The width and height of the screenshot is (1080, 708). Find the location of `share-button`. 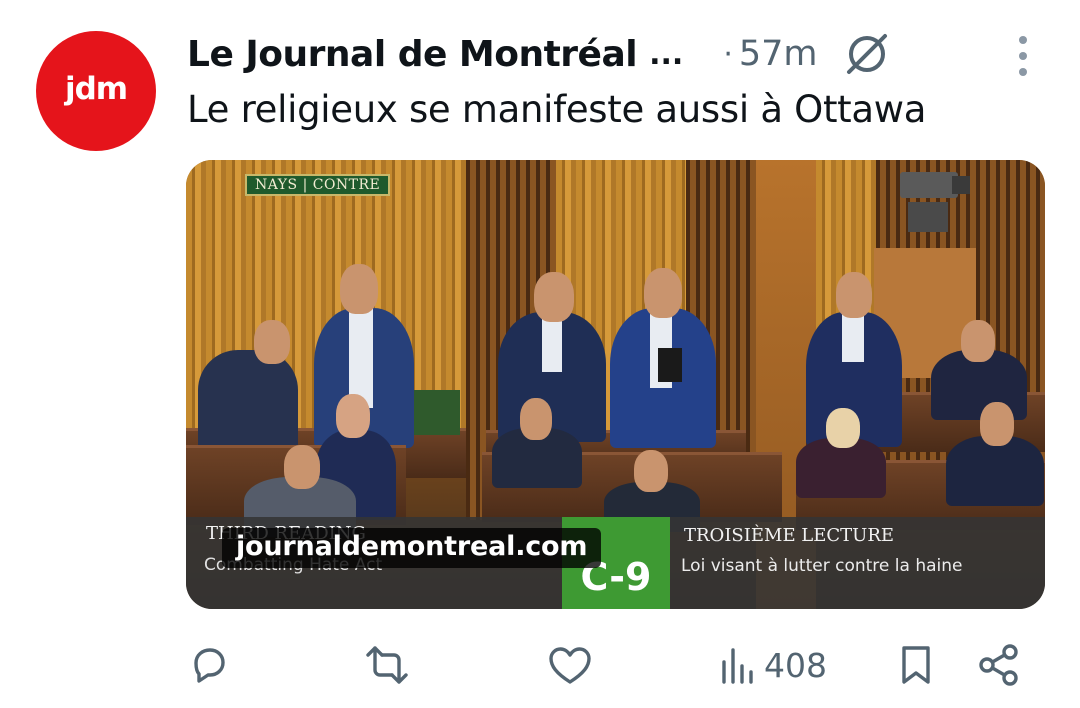

share-button is located at coordinates (999, 665).